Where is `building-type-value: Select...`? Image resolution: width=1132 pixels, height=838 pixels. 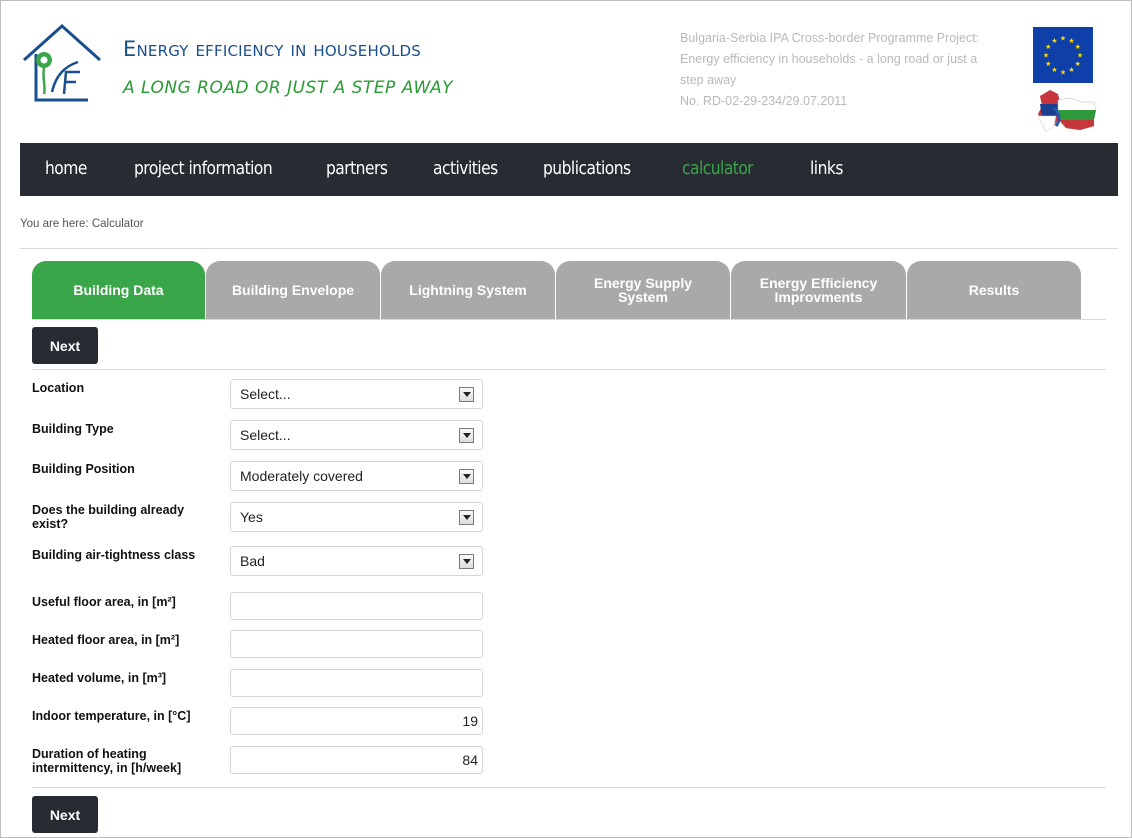
building-type-value: Select... is located at coordinates (265, 435).